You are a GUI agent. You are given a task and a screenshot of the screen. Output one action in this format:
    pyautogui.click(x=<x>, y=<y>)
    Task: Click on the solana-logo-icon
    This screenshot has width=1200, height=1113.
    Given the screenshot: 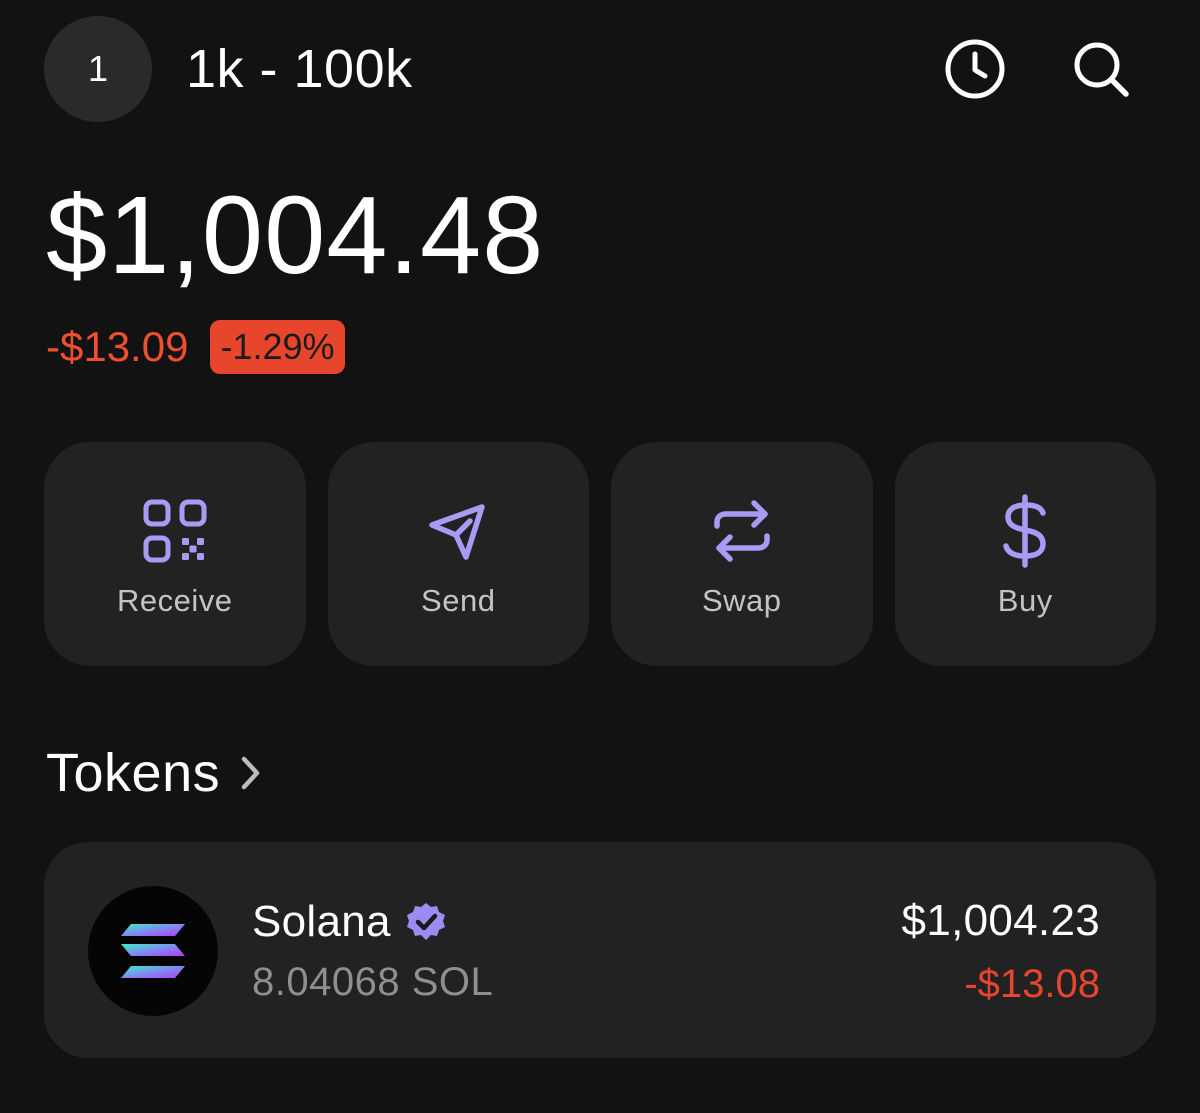 What is the action you would take?
    pyautogui.click(x=153, y=951)
    